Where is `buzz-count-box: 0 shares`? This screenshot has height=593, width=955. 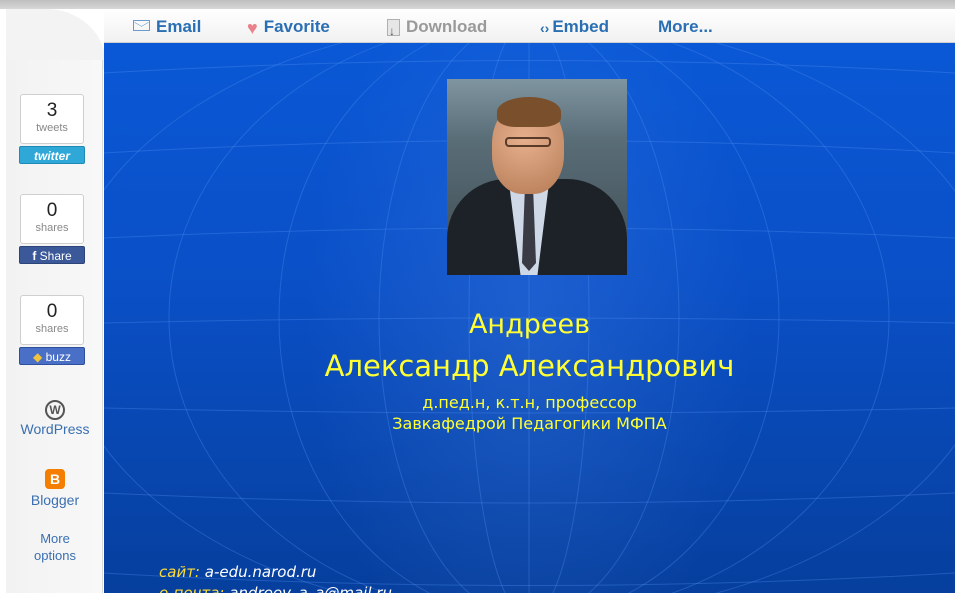 buzz-count-box: 0 shares is located at coordinates (52, 320).